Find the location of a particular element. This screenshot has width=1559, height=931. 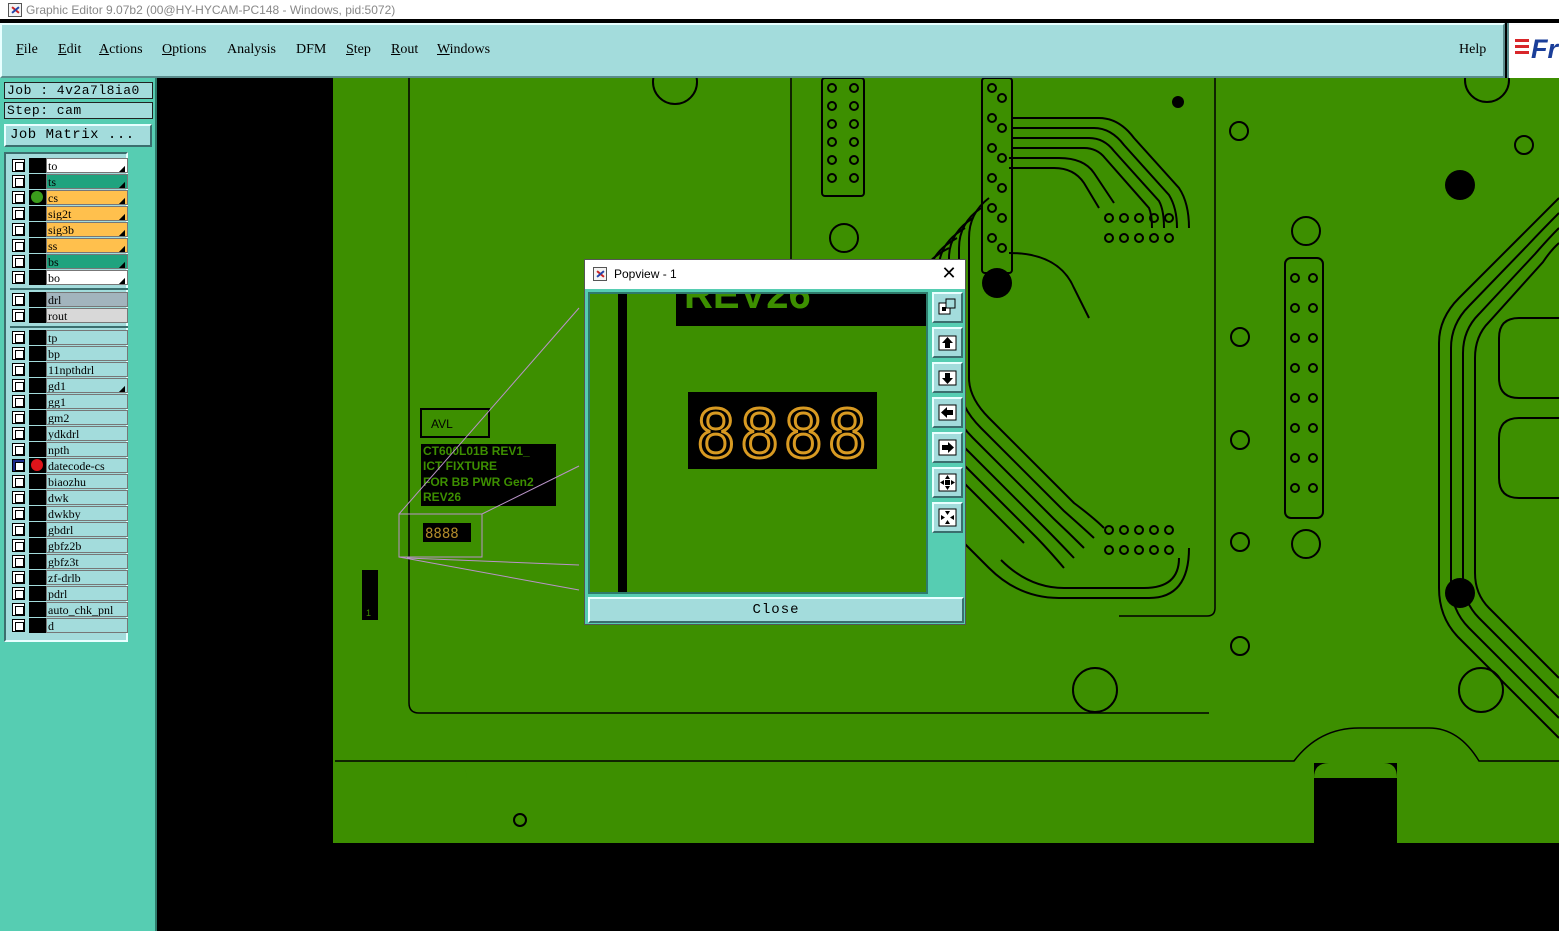

layer-row-bp: bp is located at coordinates (69, 353).